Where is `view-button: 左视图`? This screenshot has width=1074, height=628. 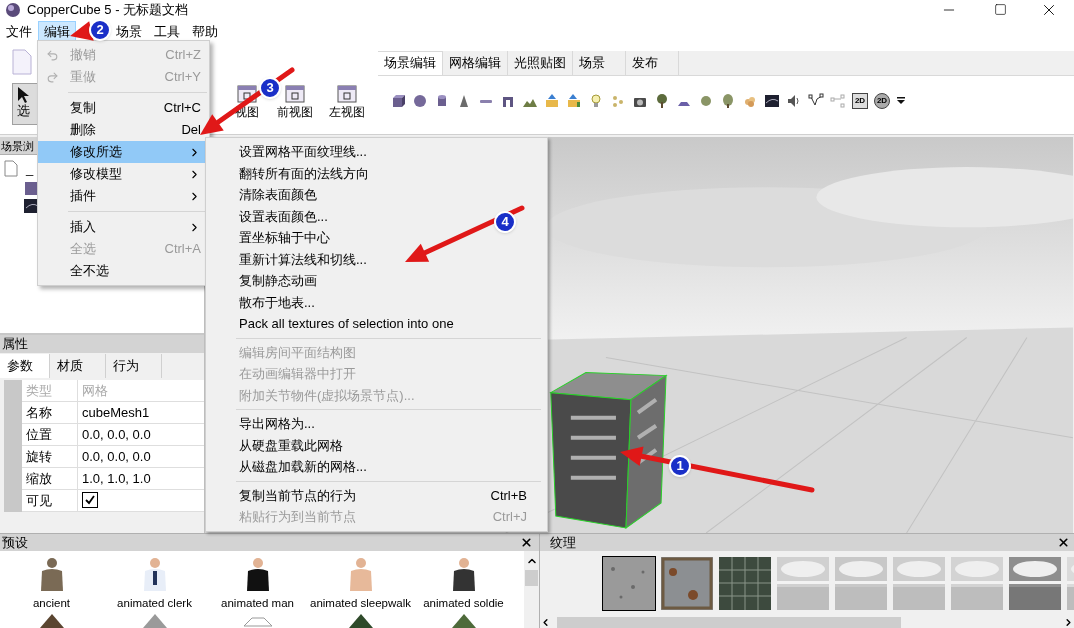 view-button: 左视图 is located at coordinates (347, 102).